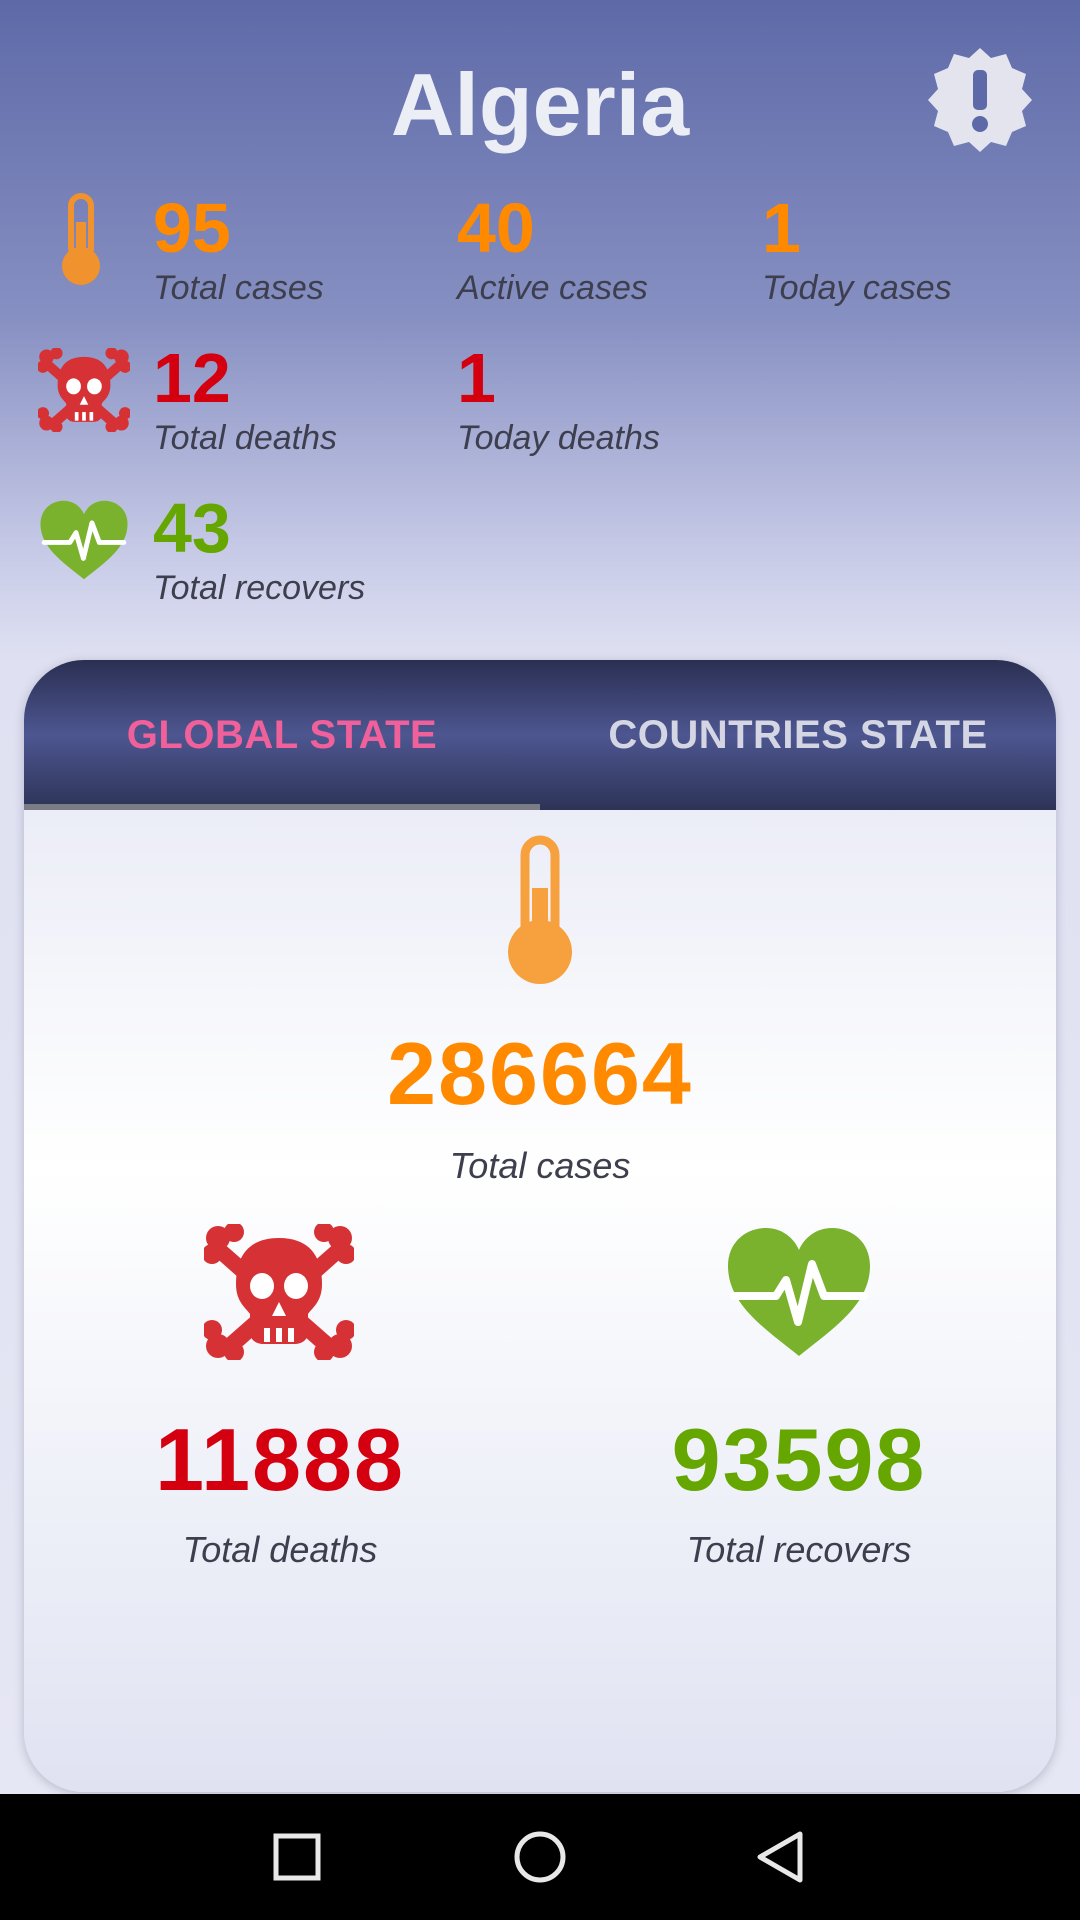  Describe the element at coordinates (299, 1857) in the screenshot. I see `square-icon` at that location.